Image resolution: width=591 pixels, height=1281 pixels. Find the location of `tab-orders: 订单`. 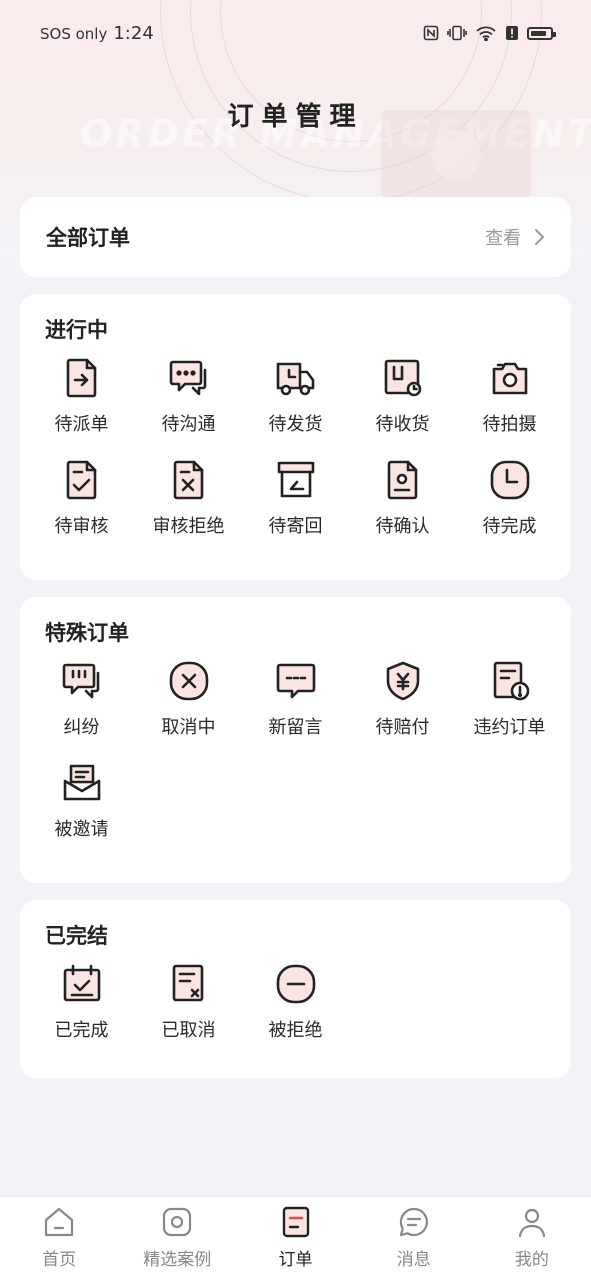

tab-orders: 订单 is located at coordinates (295, 1239).